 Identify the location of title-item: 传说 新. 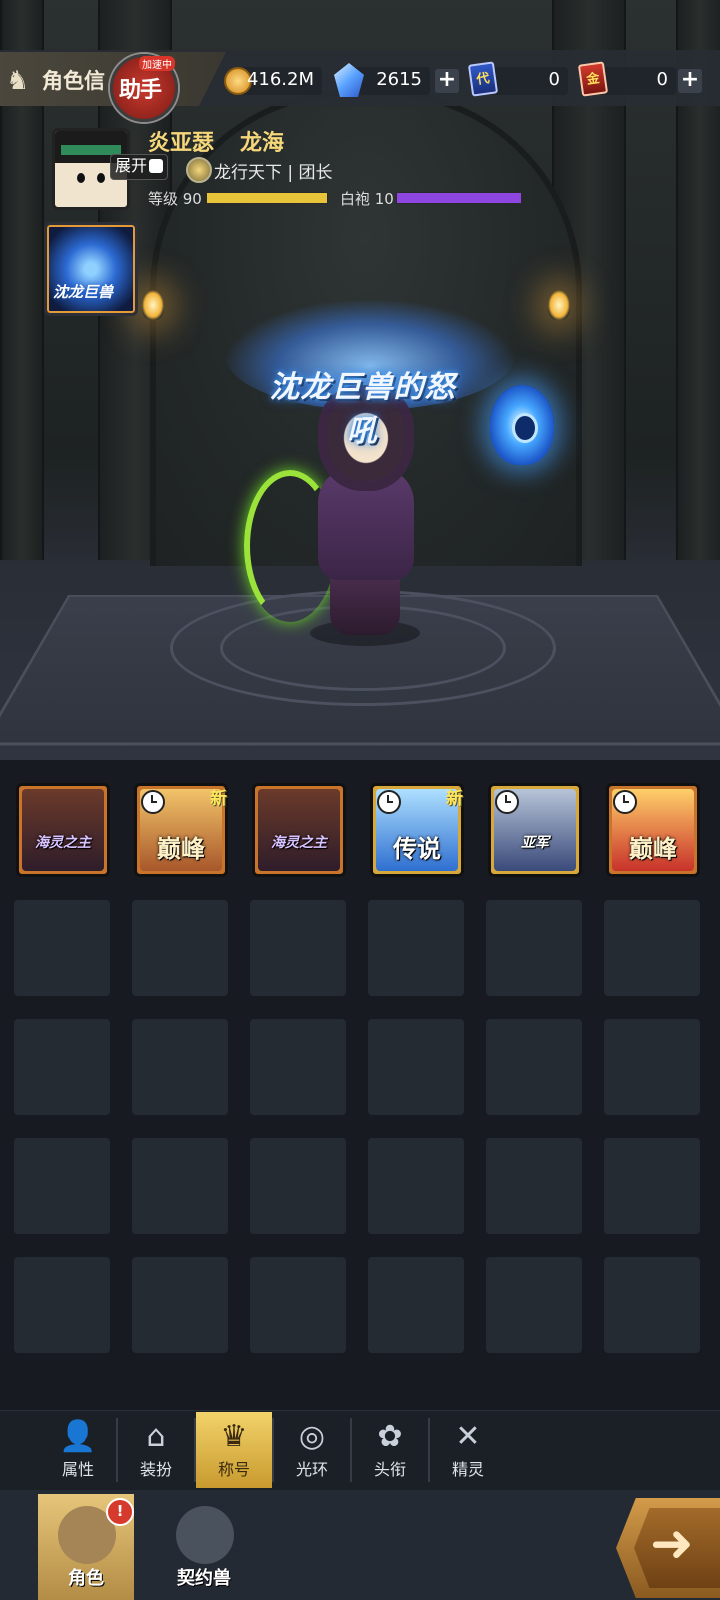
(417, 830).